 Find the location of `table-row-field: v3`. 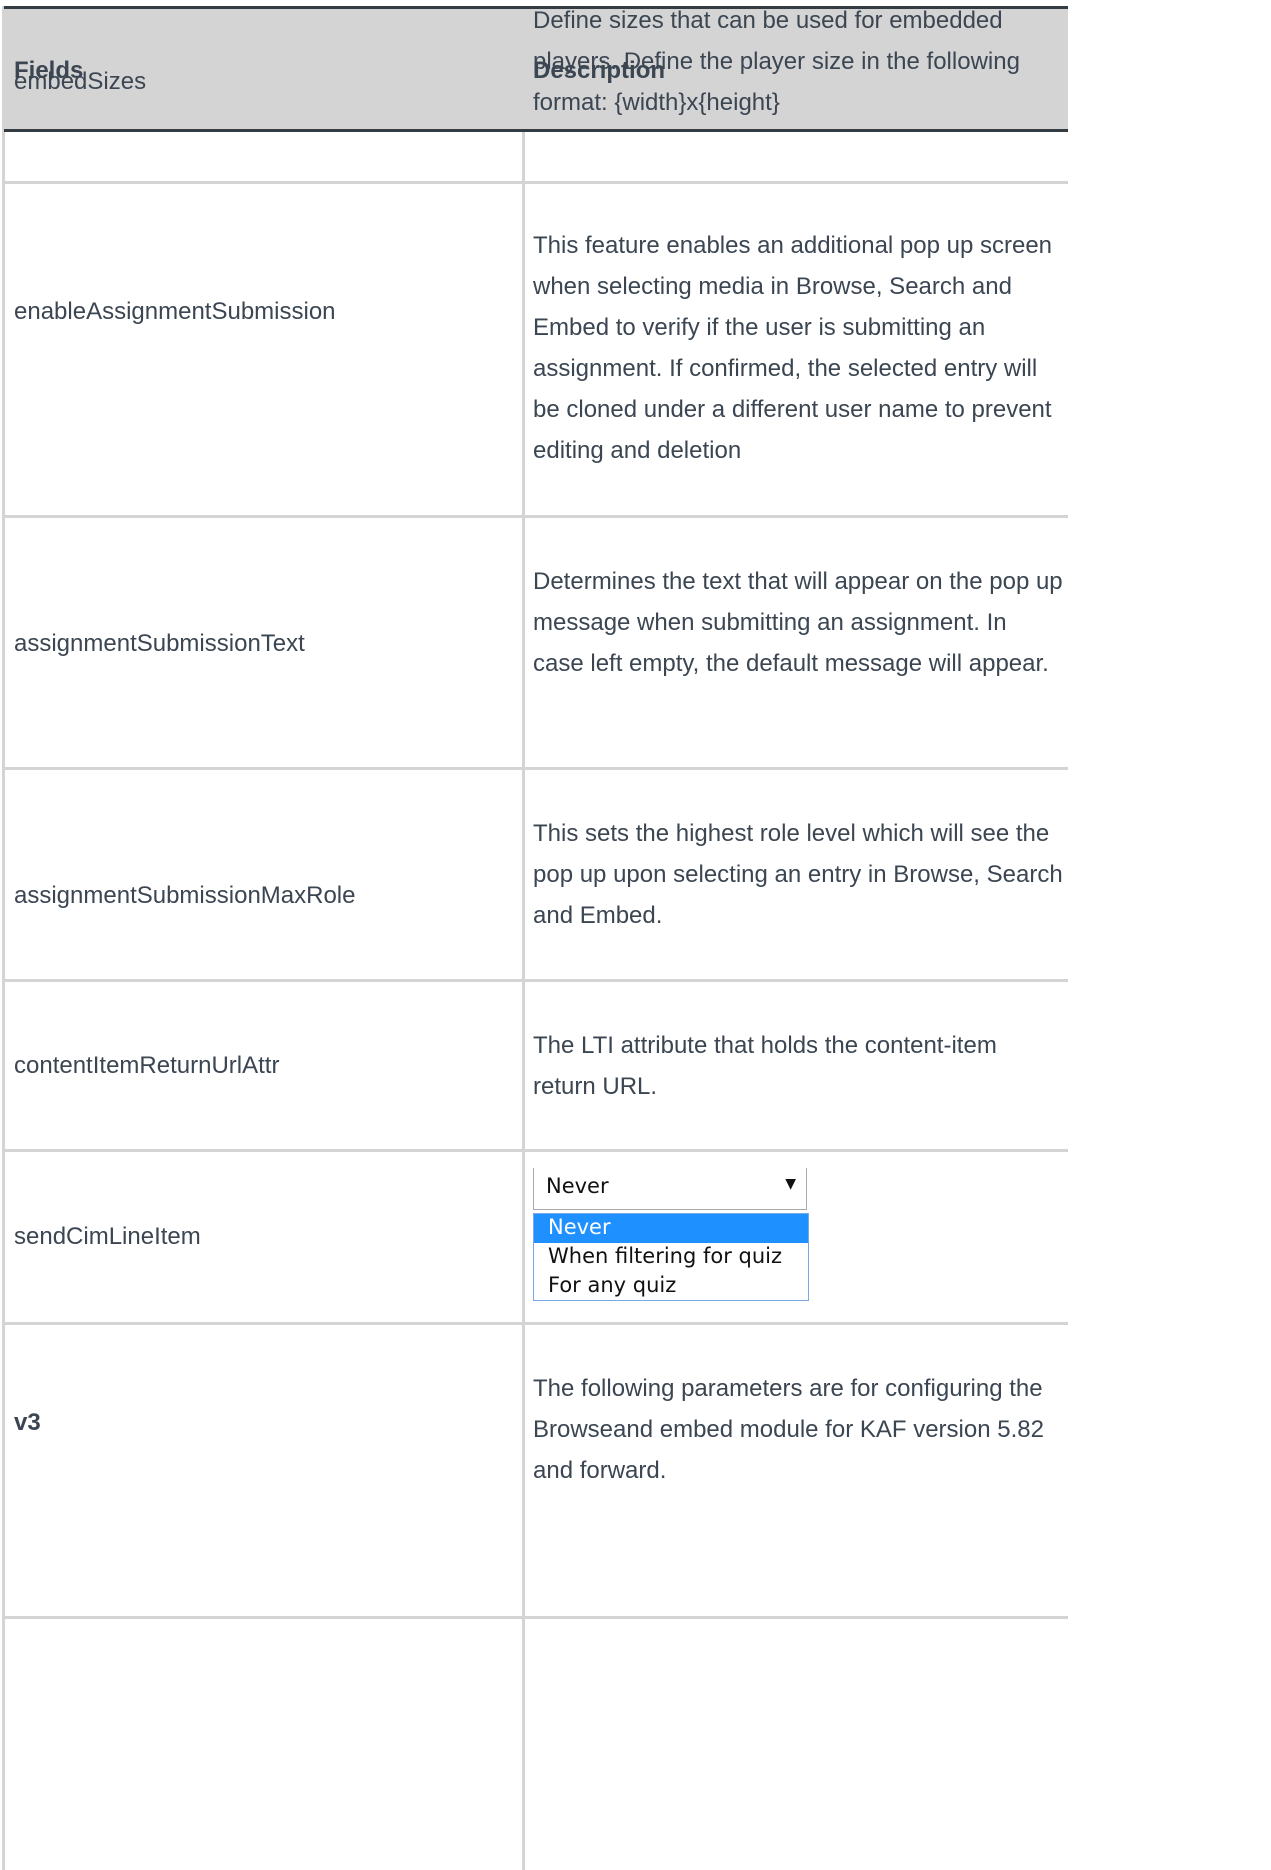

table-row-field: v3 is located at coordinates (27, 1422).